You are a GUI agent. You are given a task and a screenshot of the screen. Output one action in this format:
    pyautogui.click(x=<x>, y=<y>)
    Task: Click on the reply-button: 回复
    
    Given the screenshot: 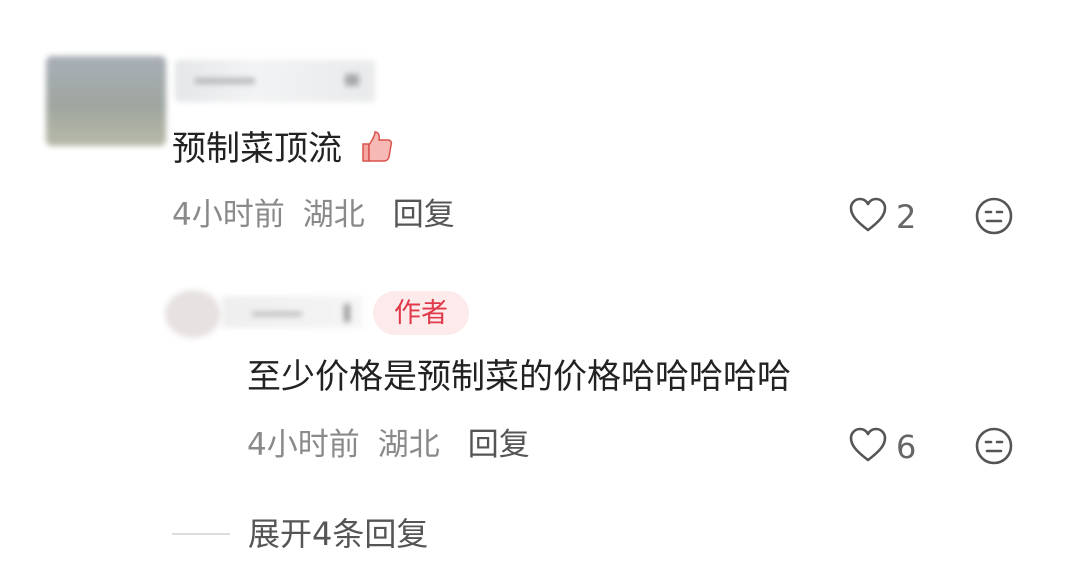 What is the action you would take?
    pyautogui.click(x=424, y=215)
    